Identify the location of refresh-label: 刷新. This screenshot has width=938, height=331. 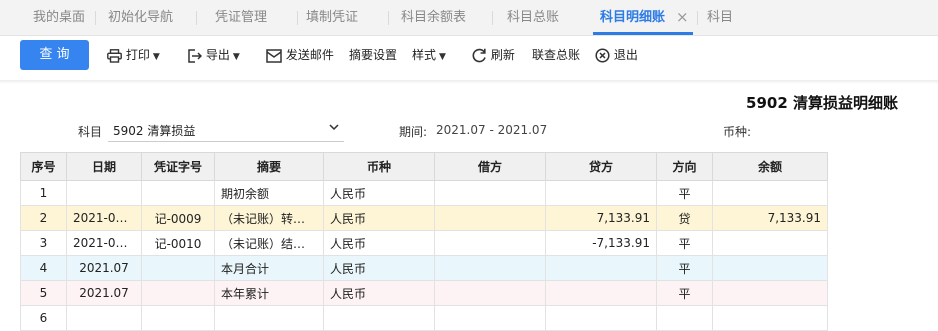
(502, 55).